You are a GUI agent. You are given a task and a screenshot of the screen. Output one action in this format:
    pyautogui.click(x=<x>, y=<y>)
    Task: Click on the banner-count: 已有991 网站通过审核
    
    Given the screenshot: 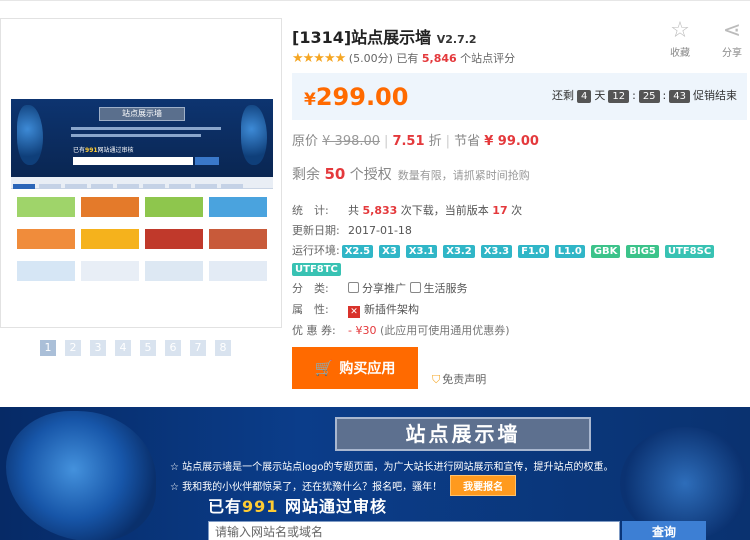 What is the action you would take?
    pyautogui.click(x=298, y=506)
    